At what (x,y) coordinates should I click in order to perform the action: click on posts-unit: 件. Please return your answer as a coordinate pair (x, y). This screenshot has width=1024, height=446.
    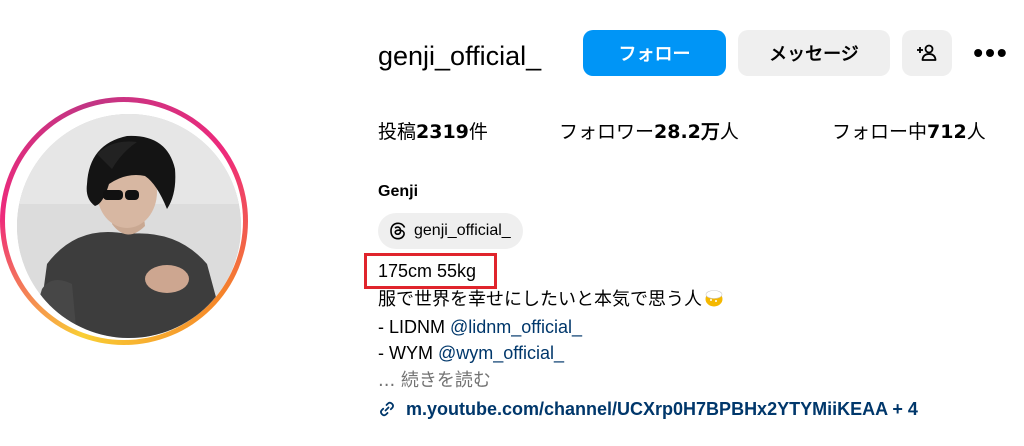
    Looking at the image, I should click on (478, 132).